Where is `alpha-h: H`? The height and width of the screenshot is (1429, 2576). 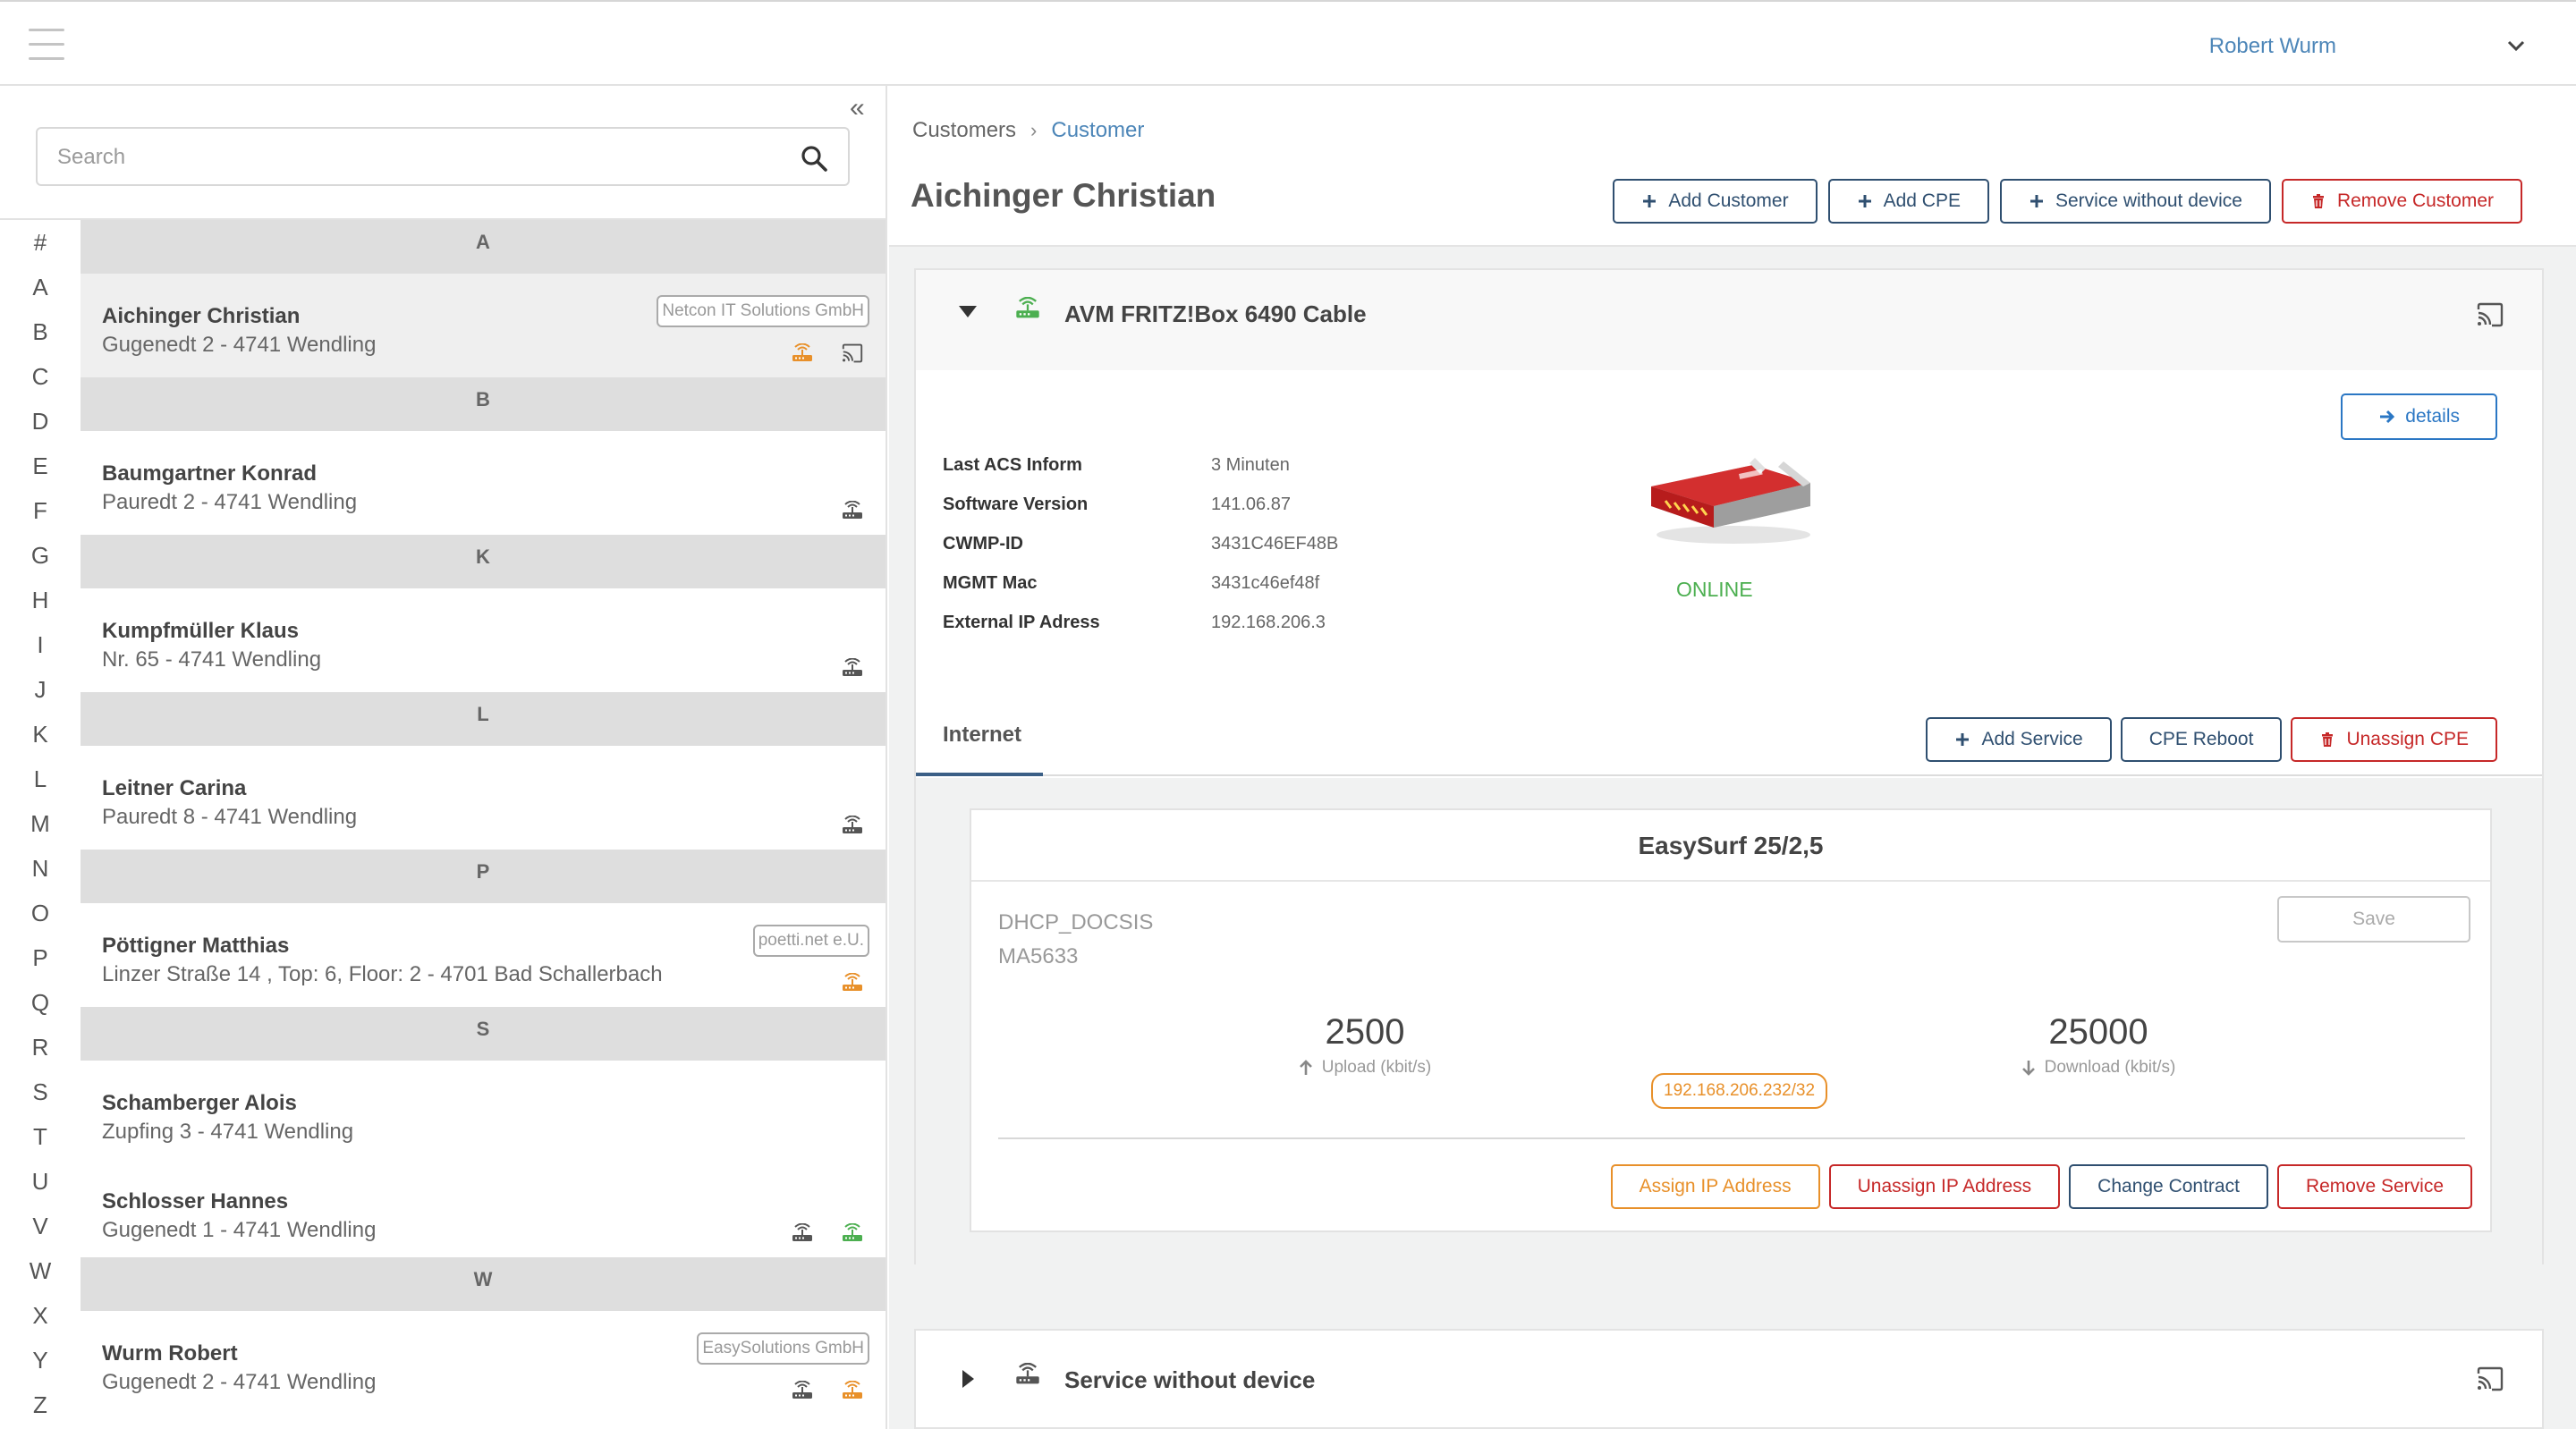 alpha-h: H is located at coordinates (40, 600).